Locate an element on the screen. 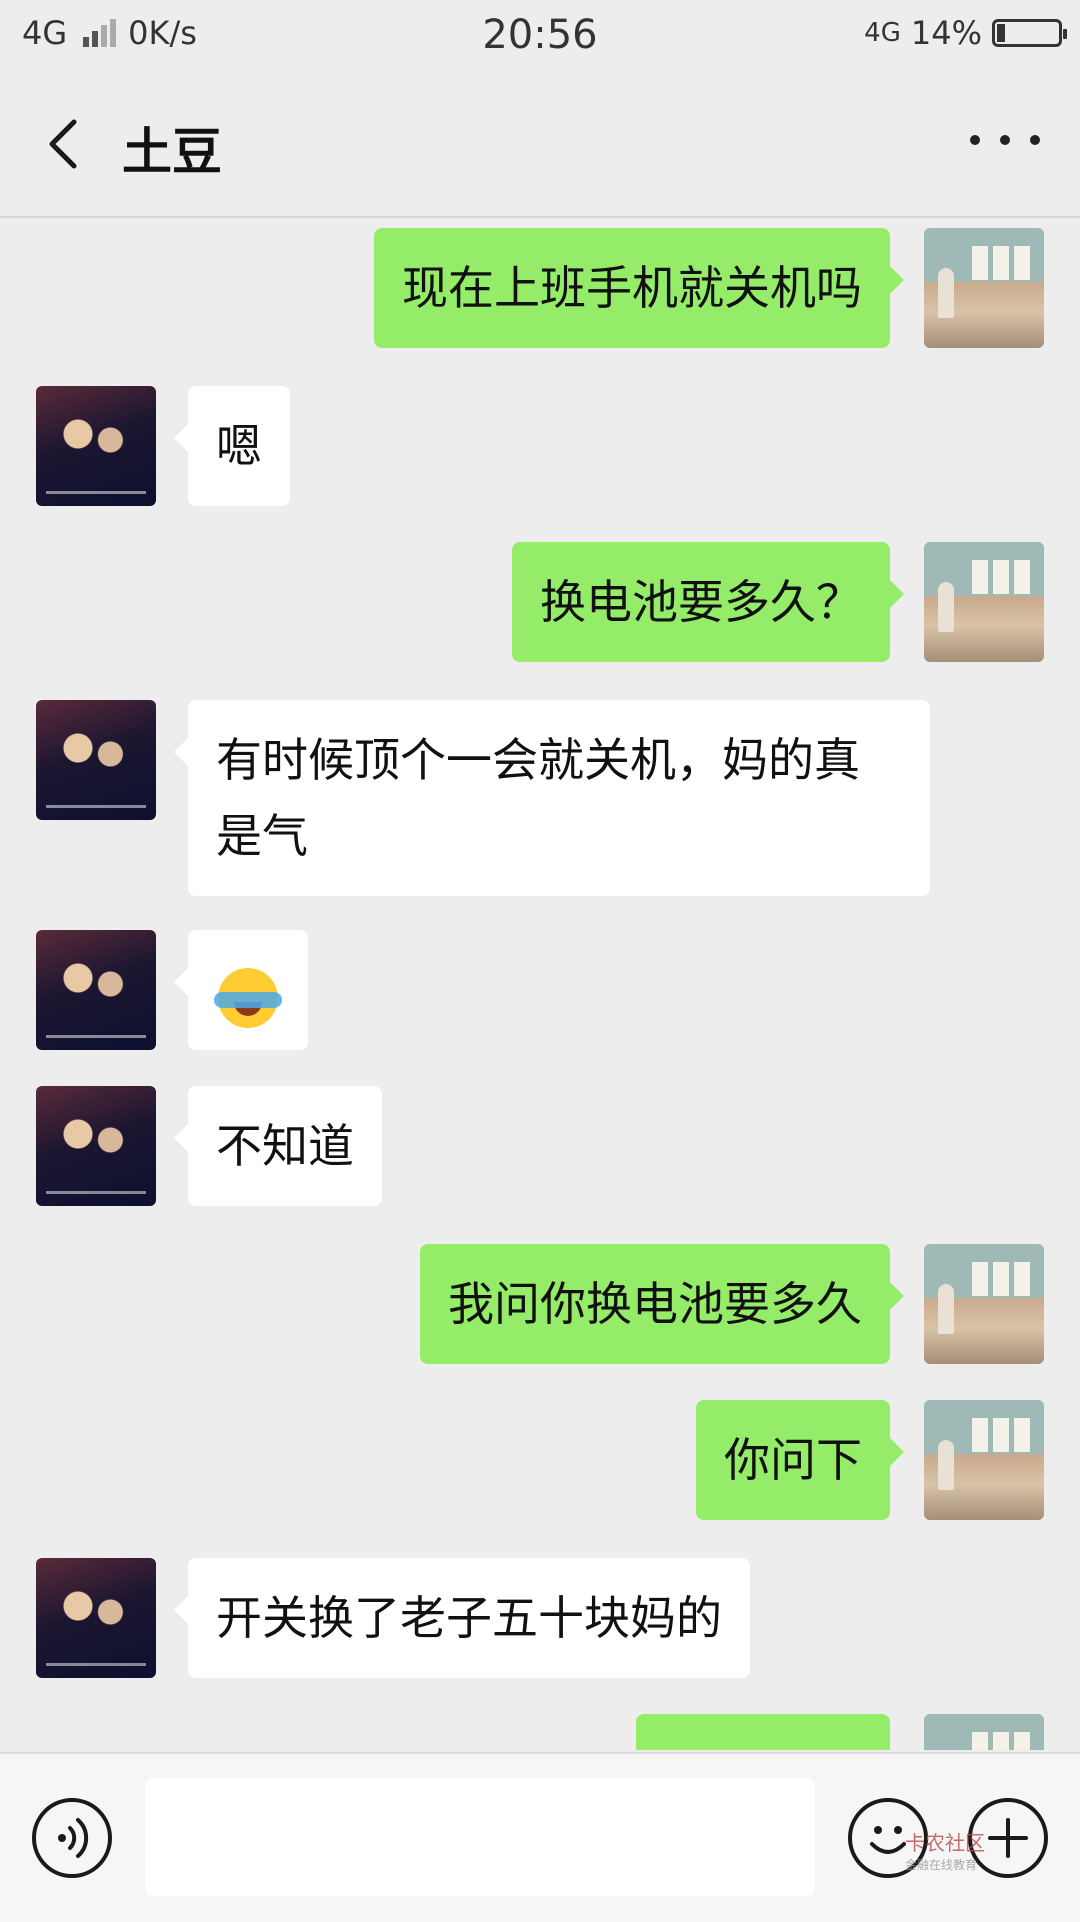  message-bubble-other: 开关换了老子五十块妈的 is located at coordinates (462, 1618).